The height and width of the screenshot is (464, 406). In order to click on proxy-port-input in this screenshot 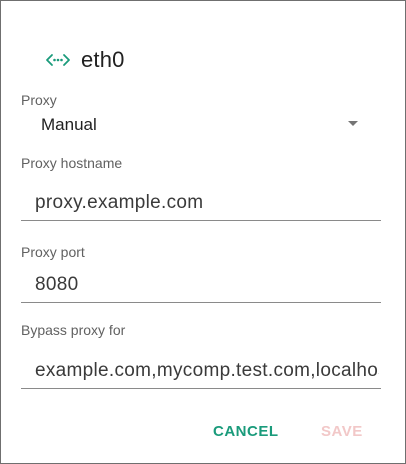, I will do `click(207, 285)`.